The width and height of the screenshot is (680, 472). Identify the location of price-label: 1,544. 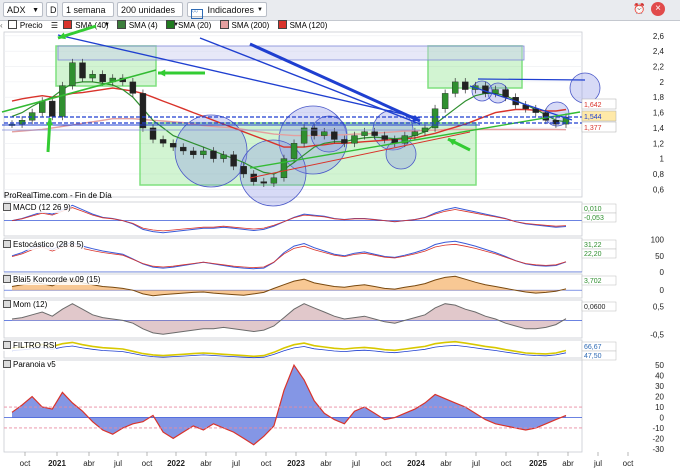
(593, 117).